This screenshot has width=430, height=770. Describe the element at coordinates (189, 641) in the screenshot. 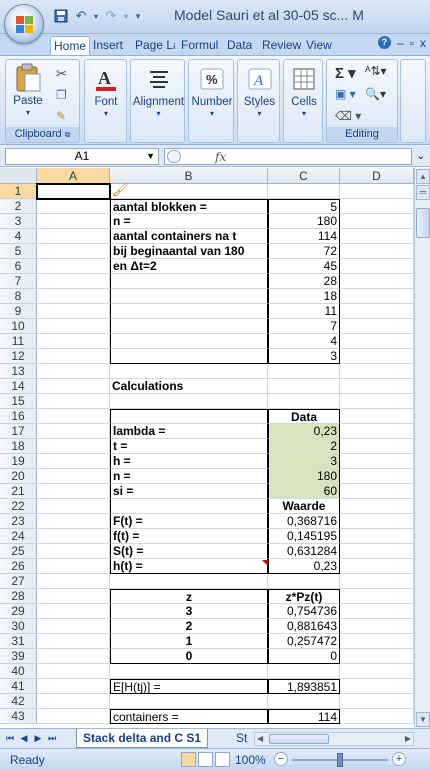

I see `cell-b-row: 1` at that location.